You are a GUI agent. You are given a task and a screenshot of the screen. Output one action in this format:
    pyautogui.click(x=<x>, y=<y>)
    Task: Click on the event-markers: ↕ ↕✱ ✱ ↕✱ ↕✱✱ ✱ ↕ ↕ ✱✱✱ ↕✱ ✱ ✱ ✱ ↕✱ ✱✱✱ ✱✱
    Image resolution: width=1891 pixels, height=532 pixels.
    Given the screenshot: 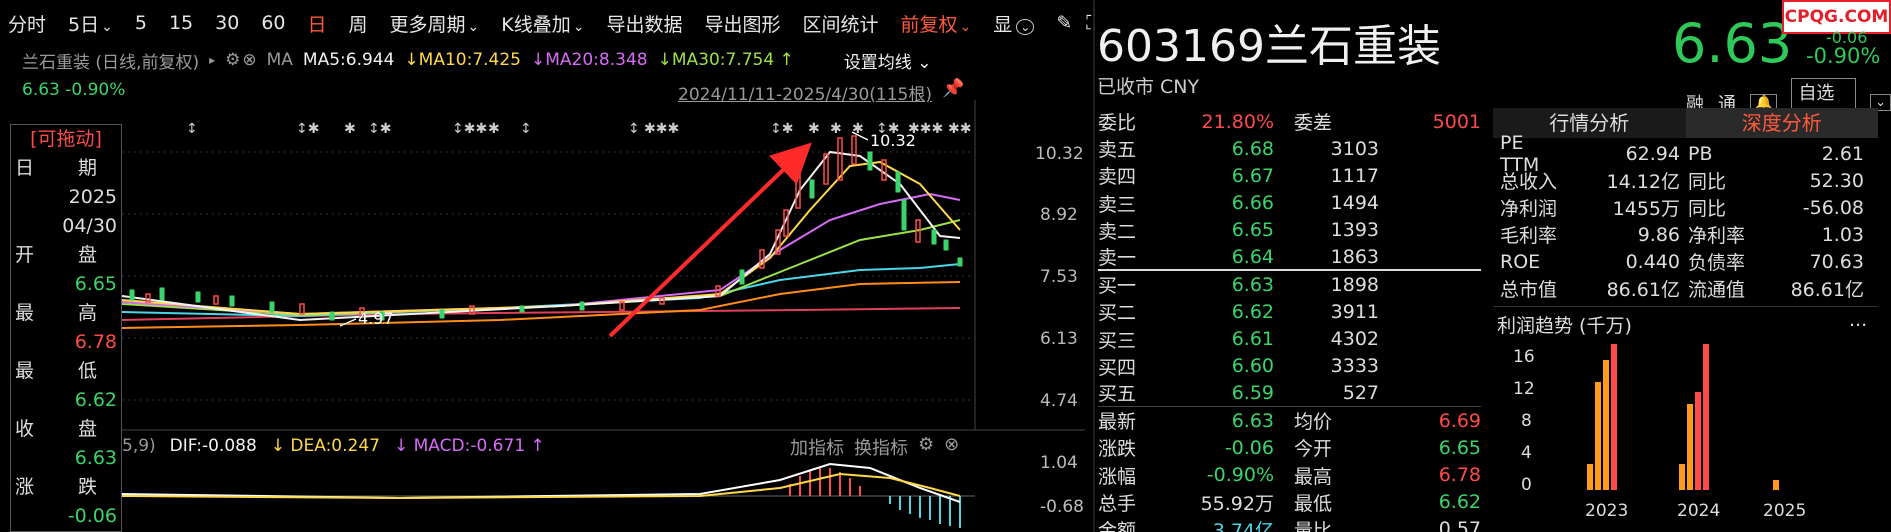 What is the action you would take?
    pyautogui.click(x=578, y=129)
    